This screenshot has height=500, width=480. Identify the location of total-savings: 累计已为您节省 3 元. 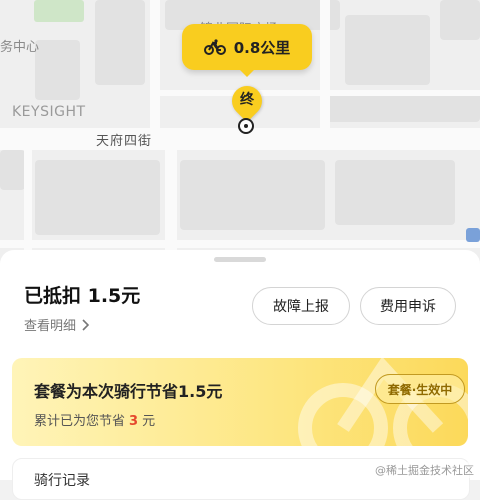
(94, 419).